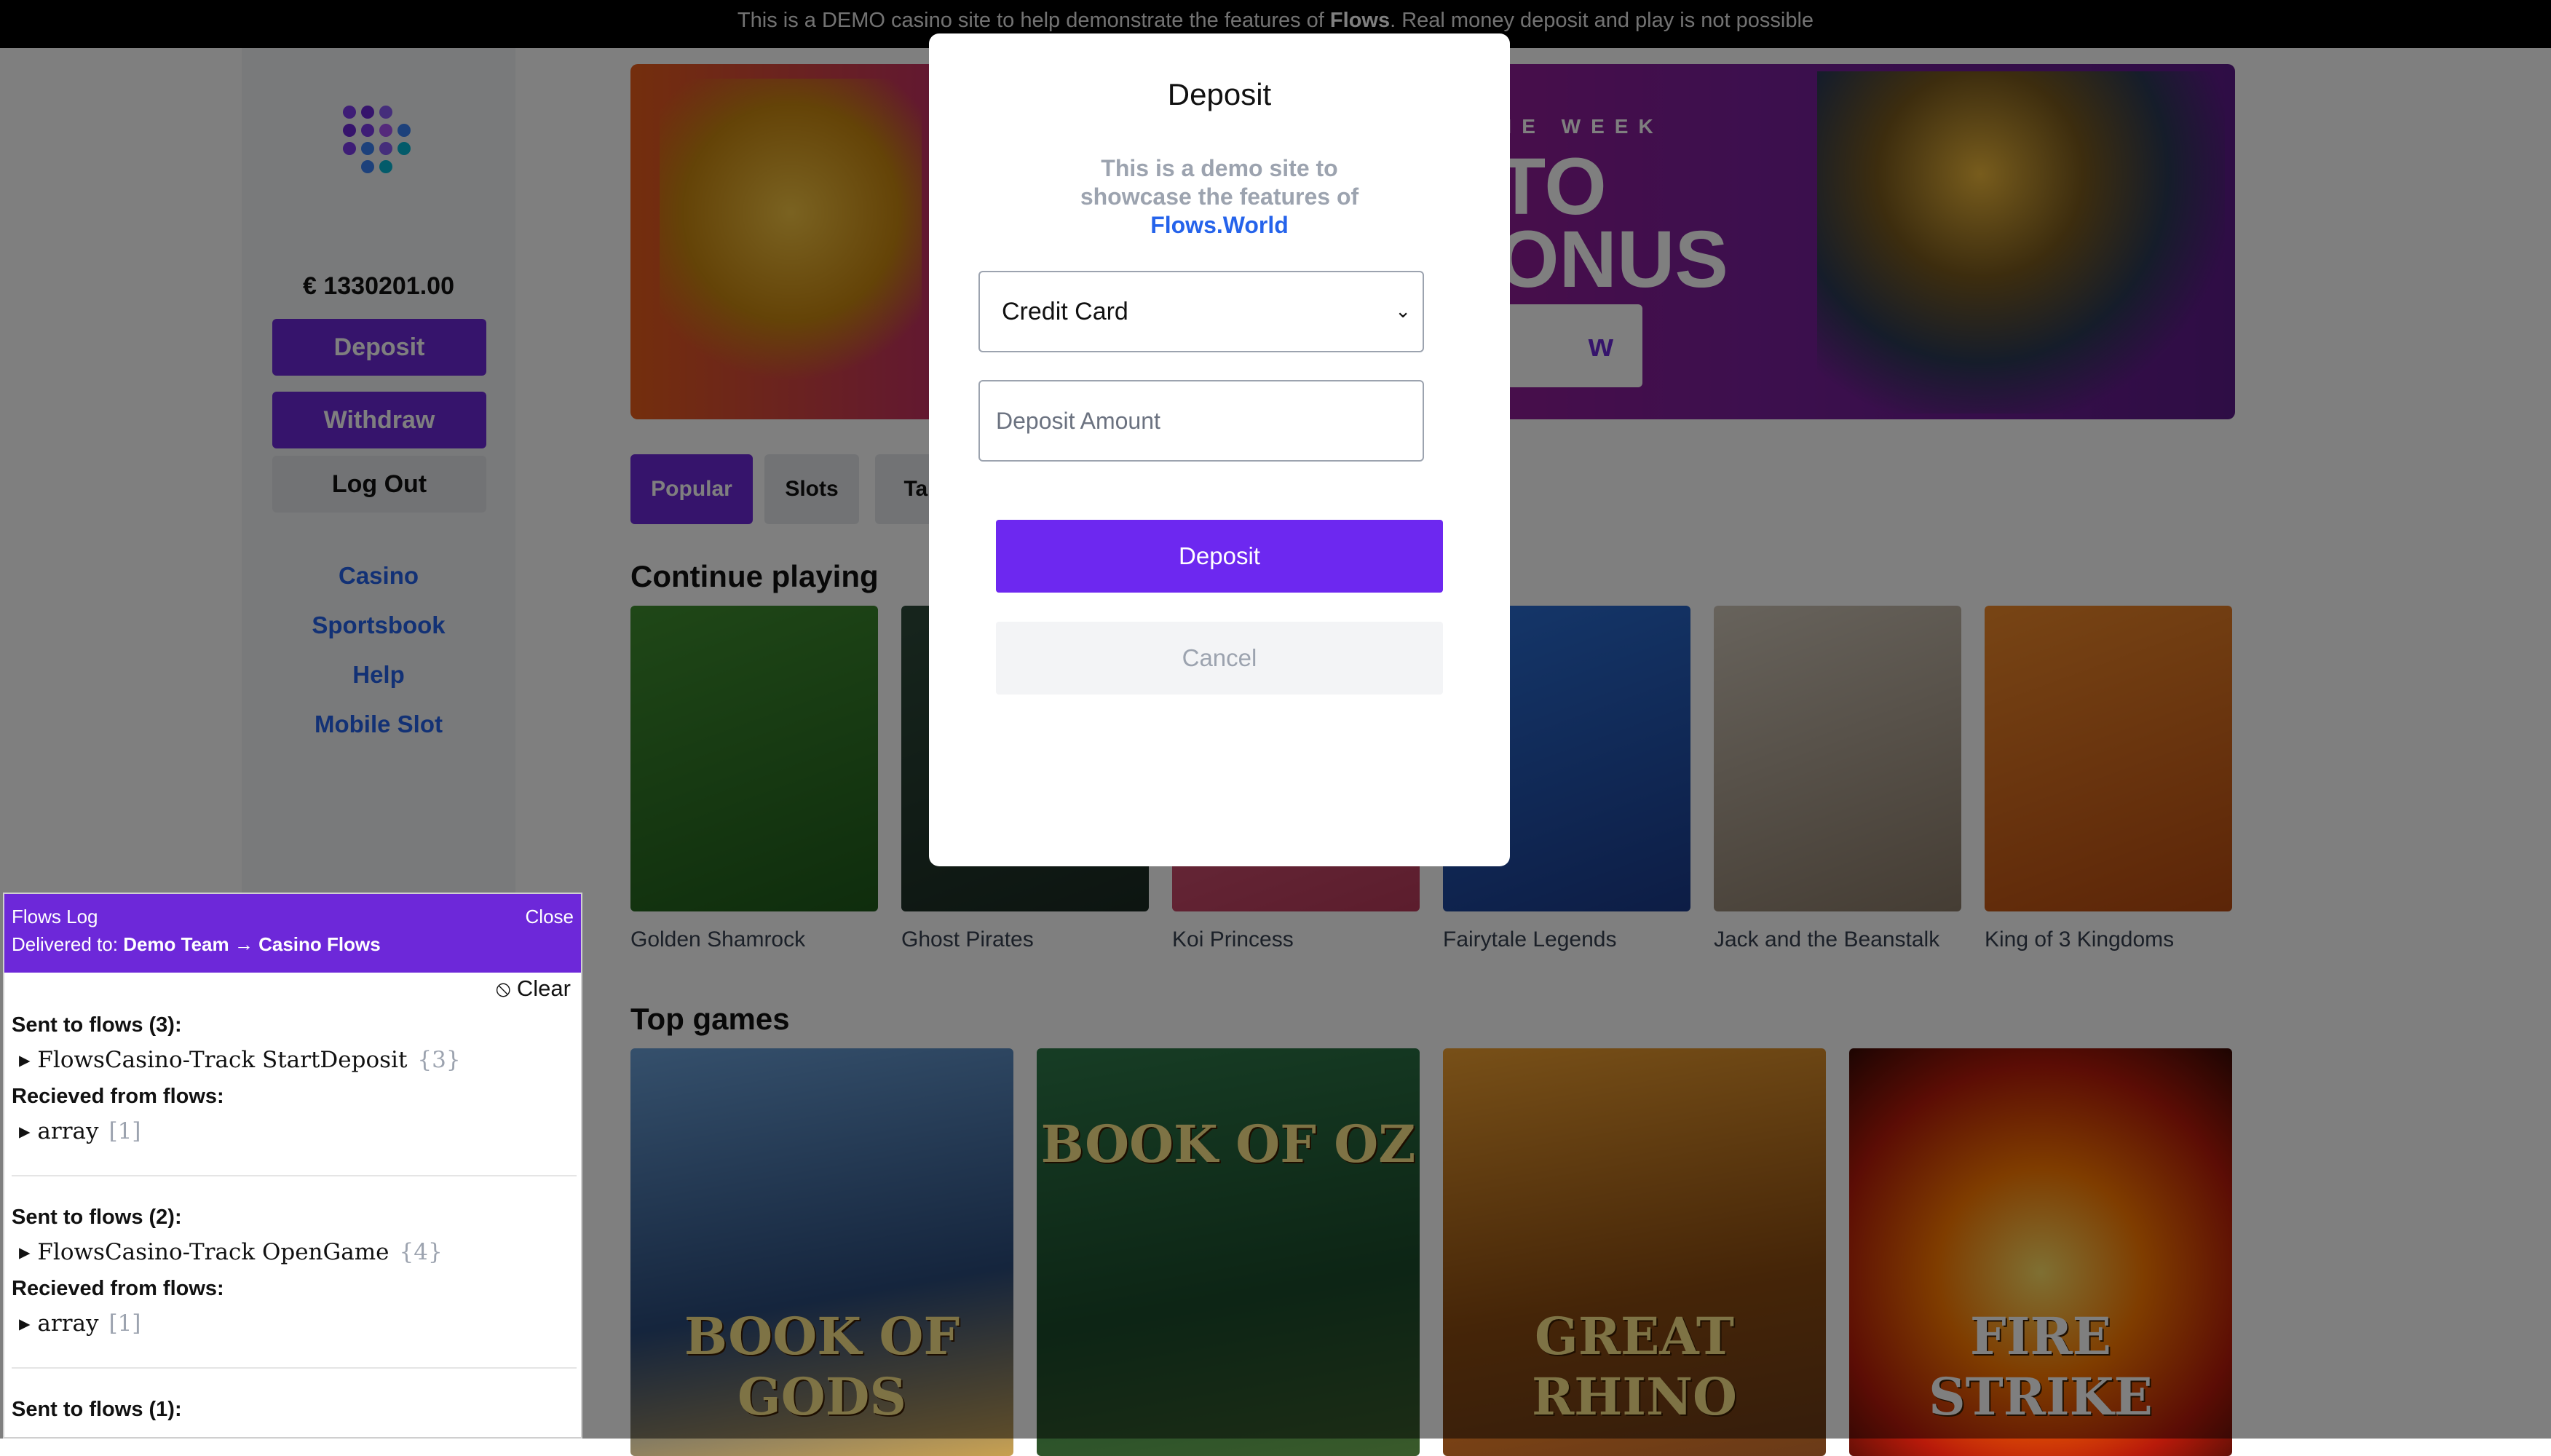 This screenshot has height=1456, width=2551. I want to click on log-entry-item: ▸ FlowsCasino-Track OpenGame {4}, so click(231, 1252).